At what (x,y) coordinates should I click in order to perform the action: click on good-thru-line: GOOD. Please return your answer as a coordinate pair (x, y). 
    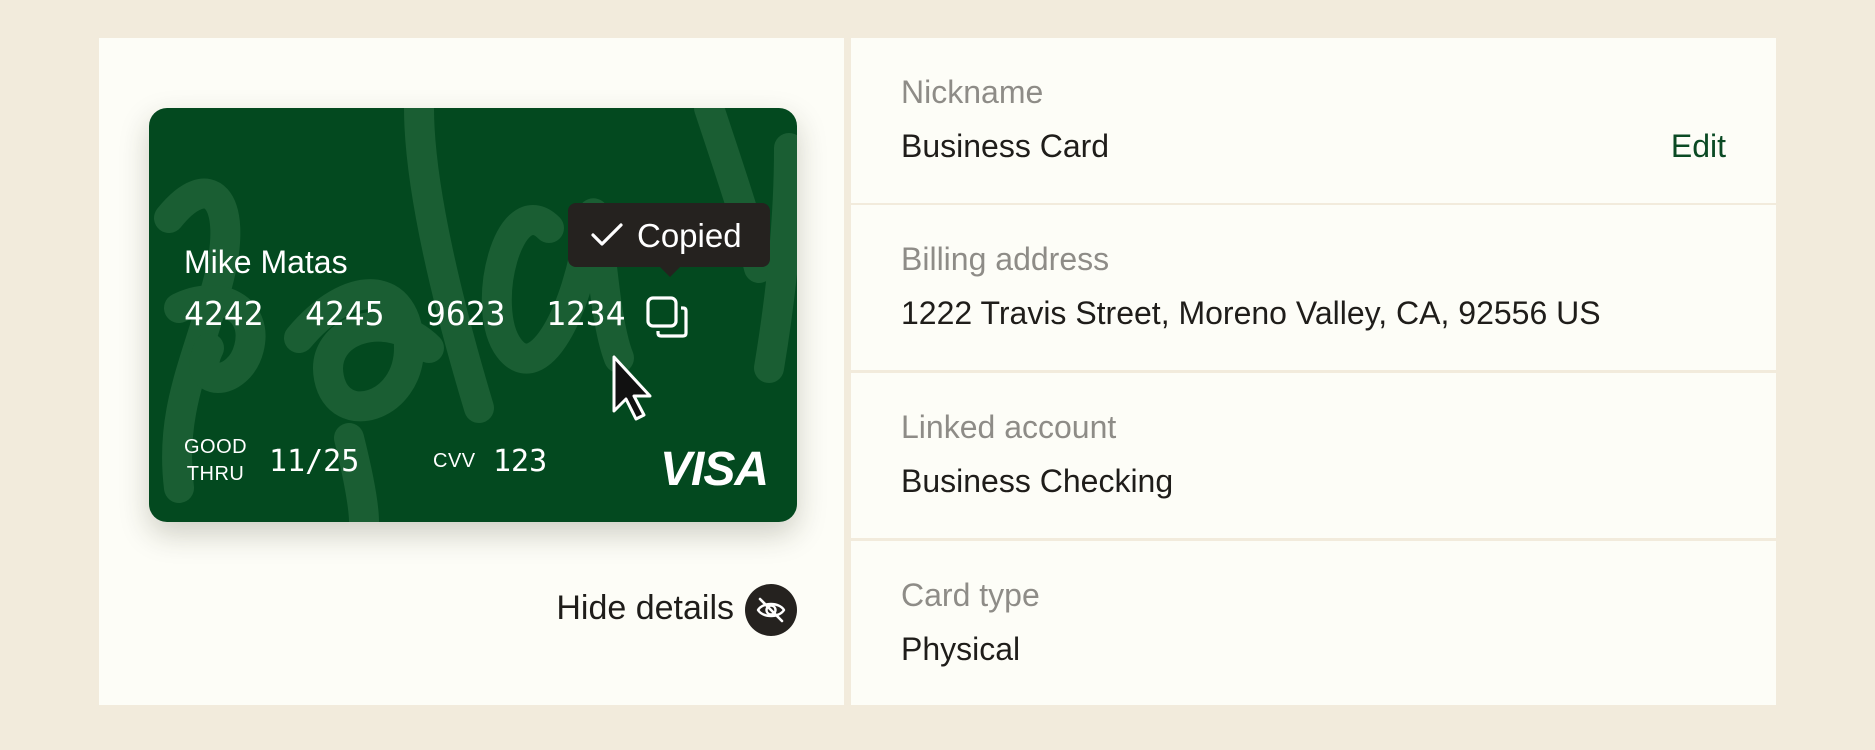
    Looking at the image, I should click on (216, 447).